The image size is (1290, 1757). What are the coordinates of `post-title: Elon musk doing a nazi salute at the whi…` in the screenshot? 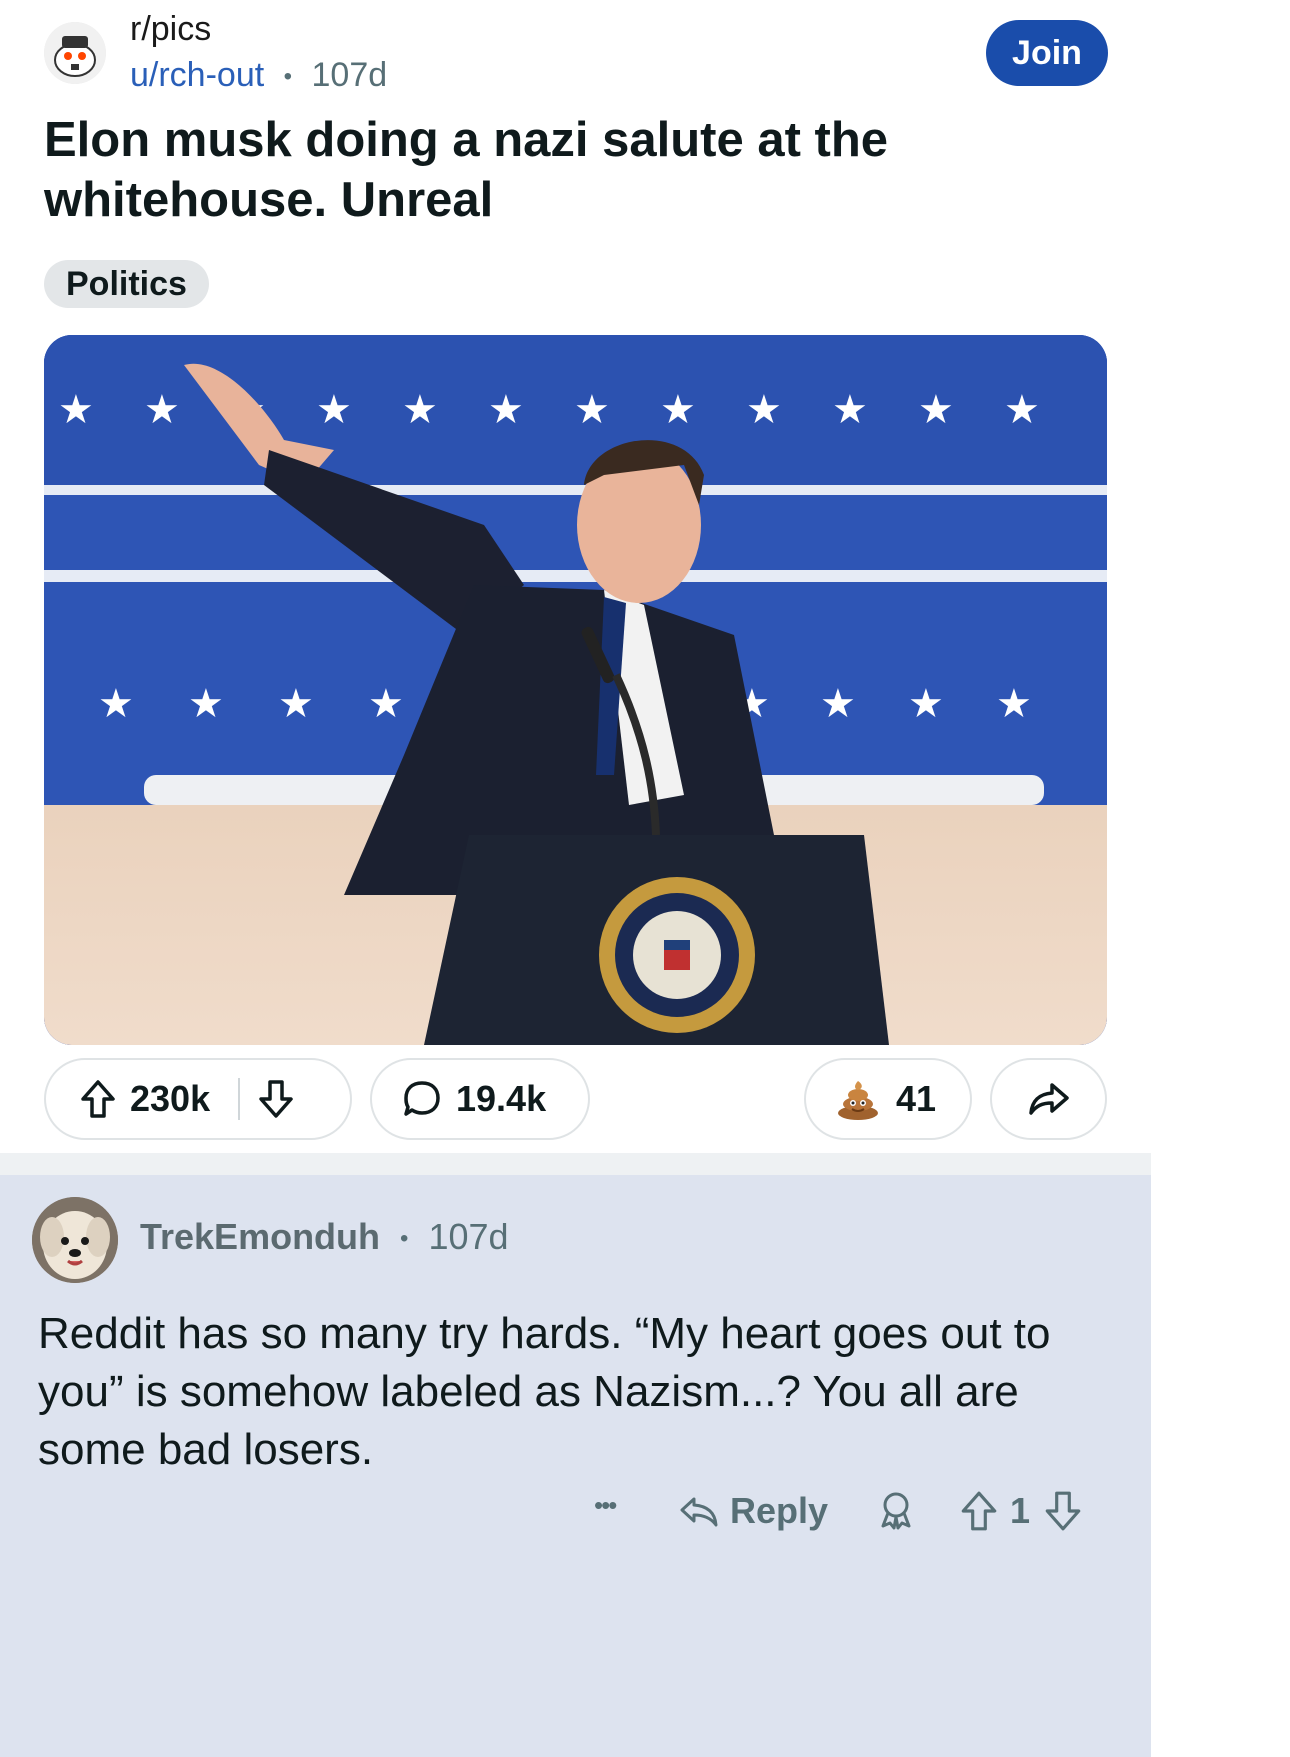 It's located at (574, 170).